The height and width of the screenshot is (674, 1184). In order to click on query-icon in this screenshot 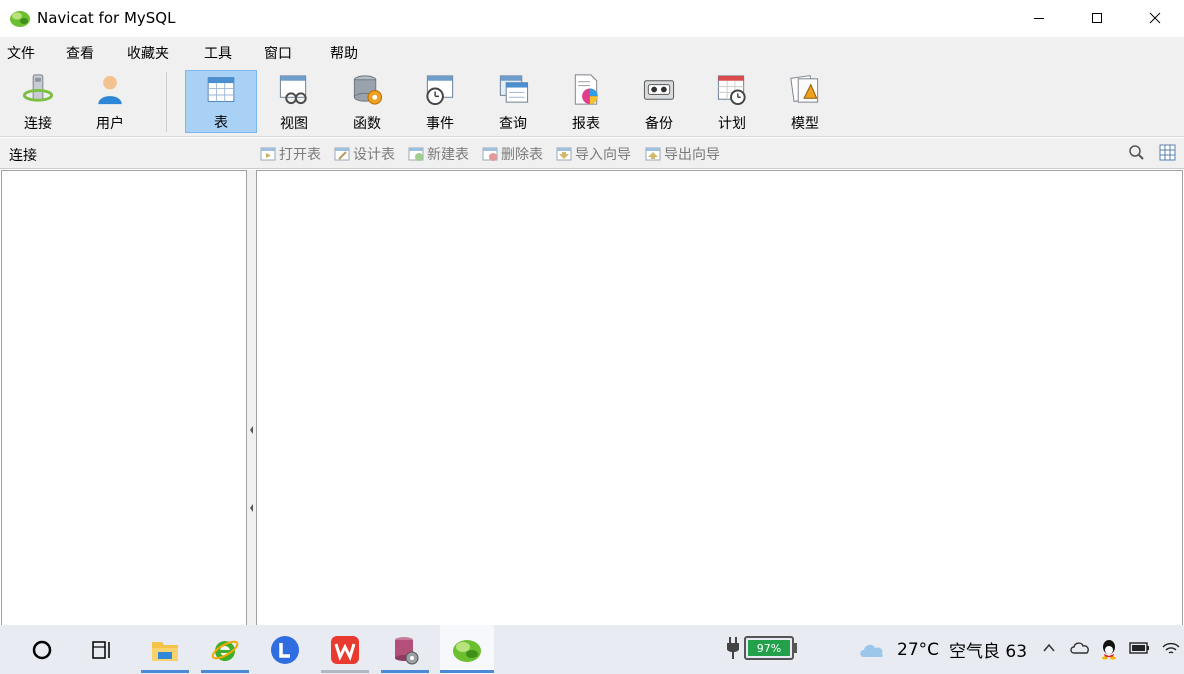, I will do `click(514, 89)`.